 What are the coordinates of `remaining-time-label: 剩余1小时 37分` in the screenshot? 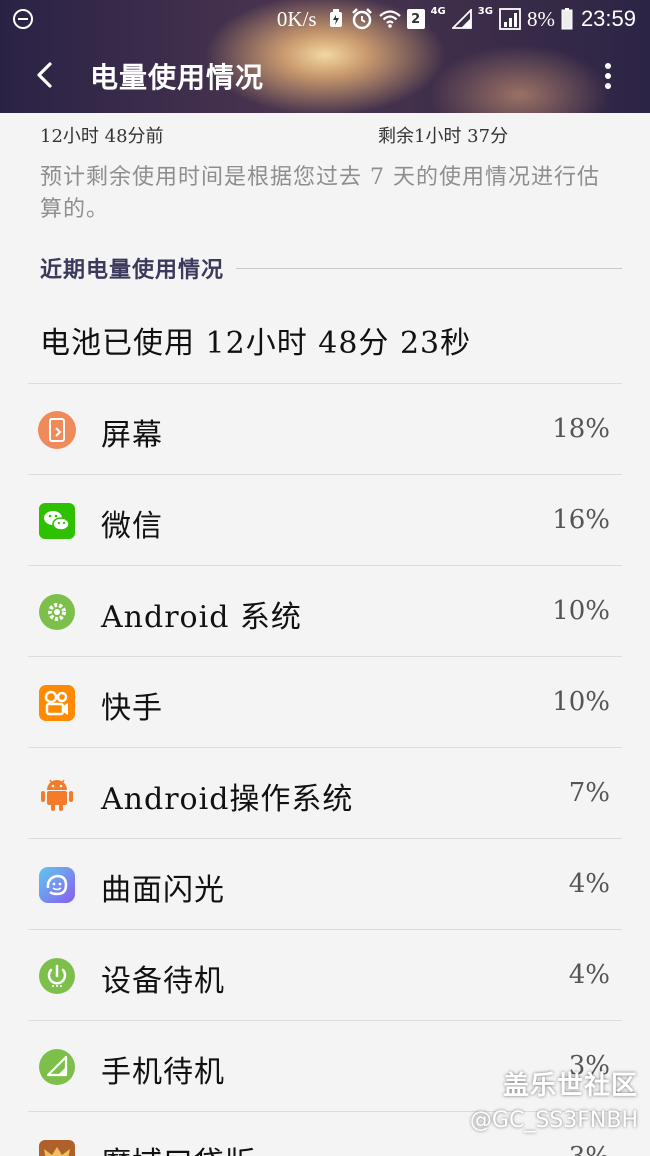 It's located at (443, 136).